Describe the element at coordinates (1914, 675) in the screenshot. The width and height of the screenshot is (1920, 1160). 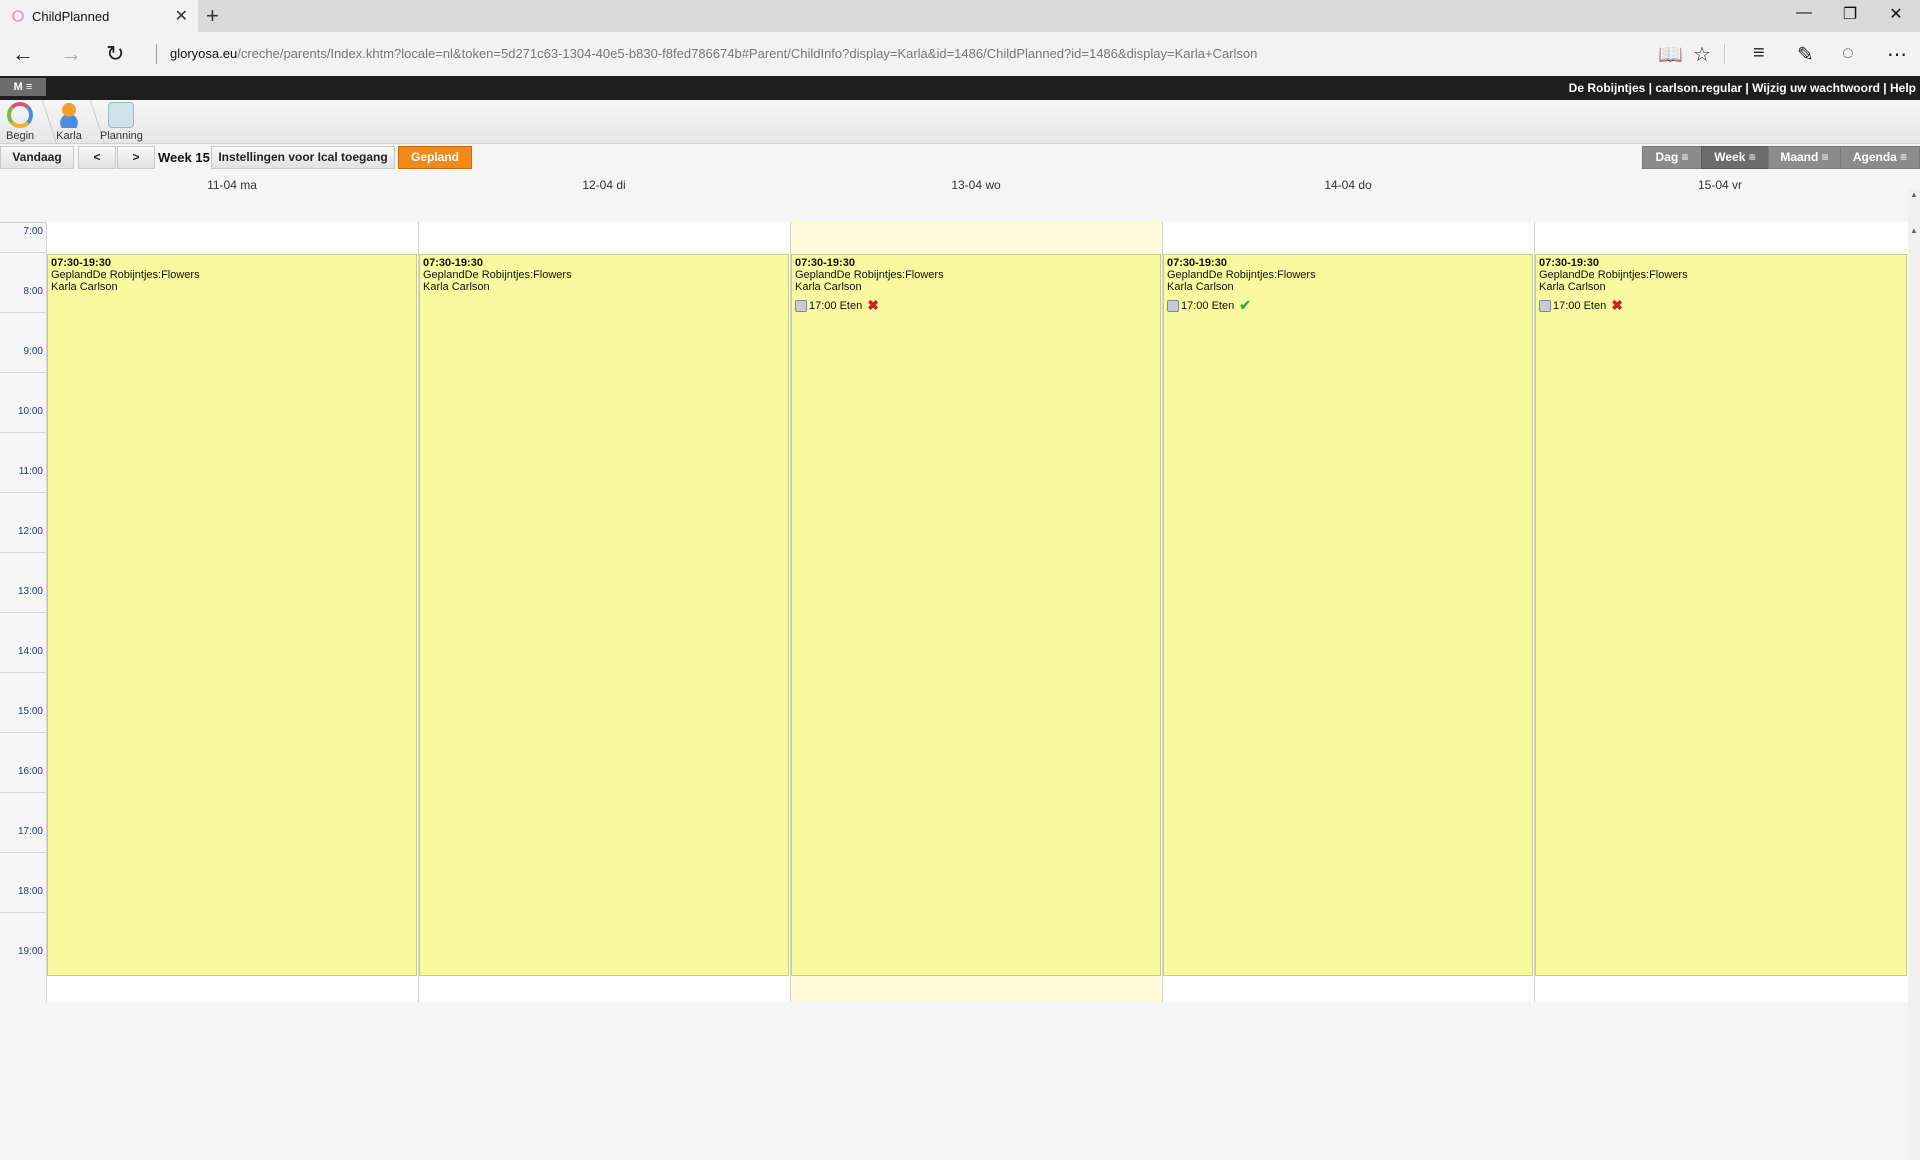
I see `calendar-scrollbar: ▲ ▲` at that location.